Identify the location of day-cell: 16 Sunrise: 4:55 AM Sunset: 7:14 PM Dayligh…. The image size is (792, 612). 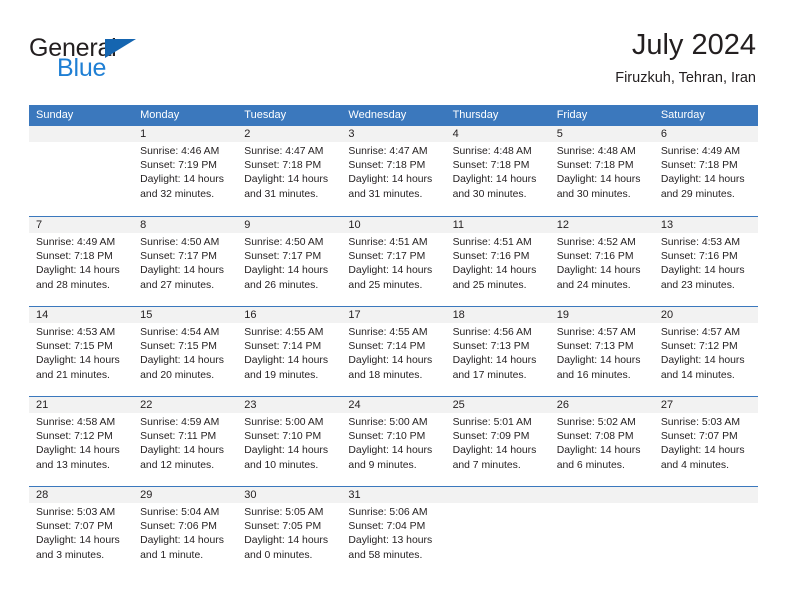
(289, 351).